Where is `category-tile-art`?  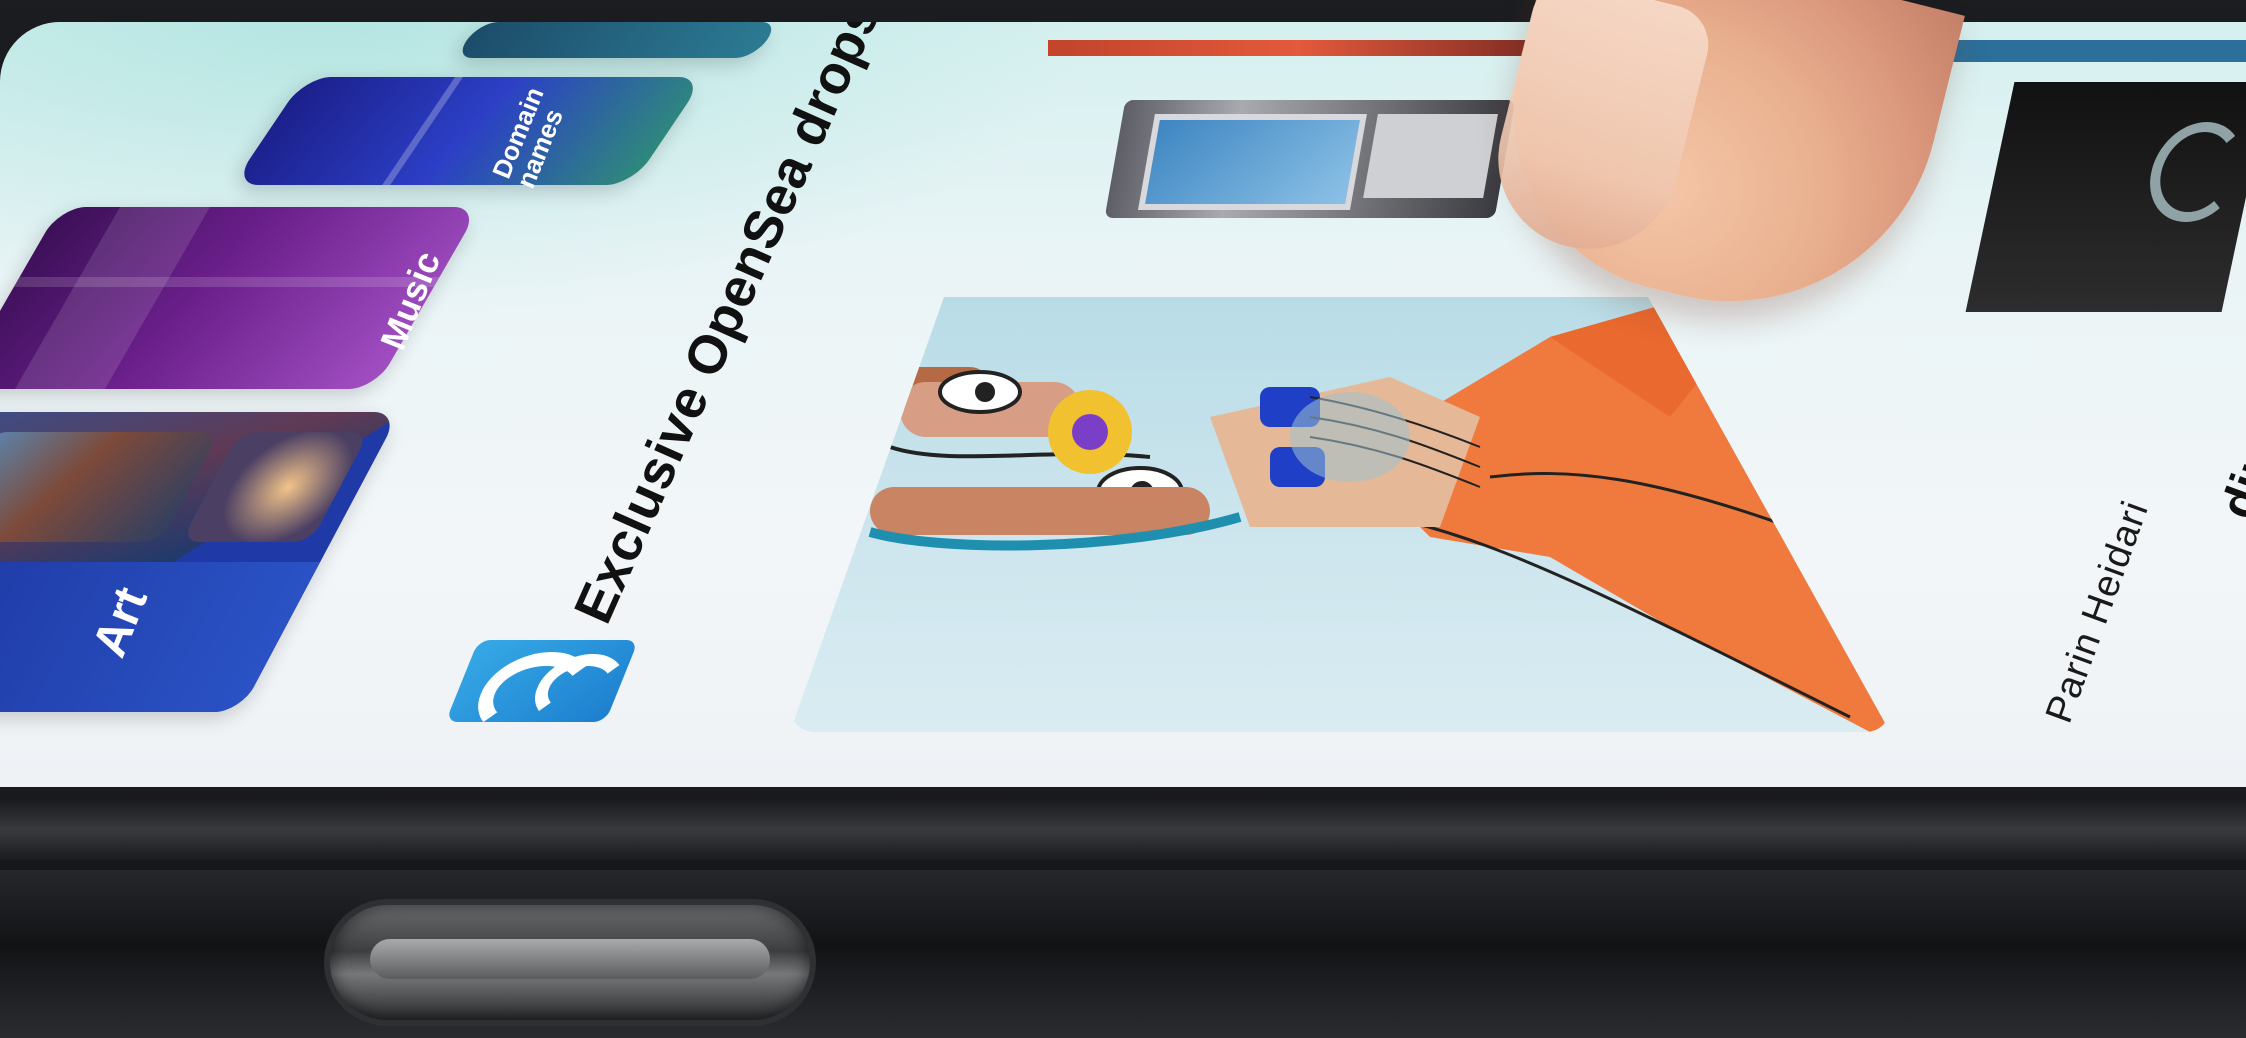 category-tile-art is located at coordinates (200, 562).